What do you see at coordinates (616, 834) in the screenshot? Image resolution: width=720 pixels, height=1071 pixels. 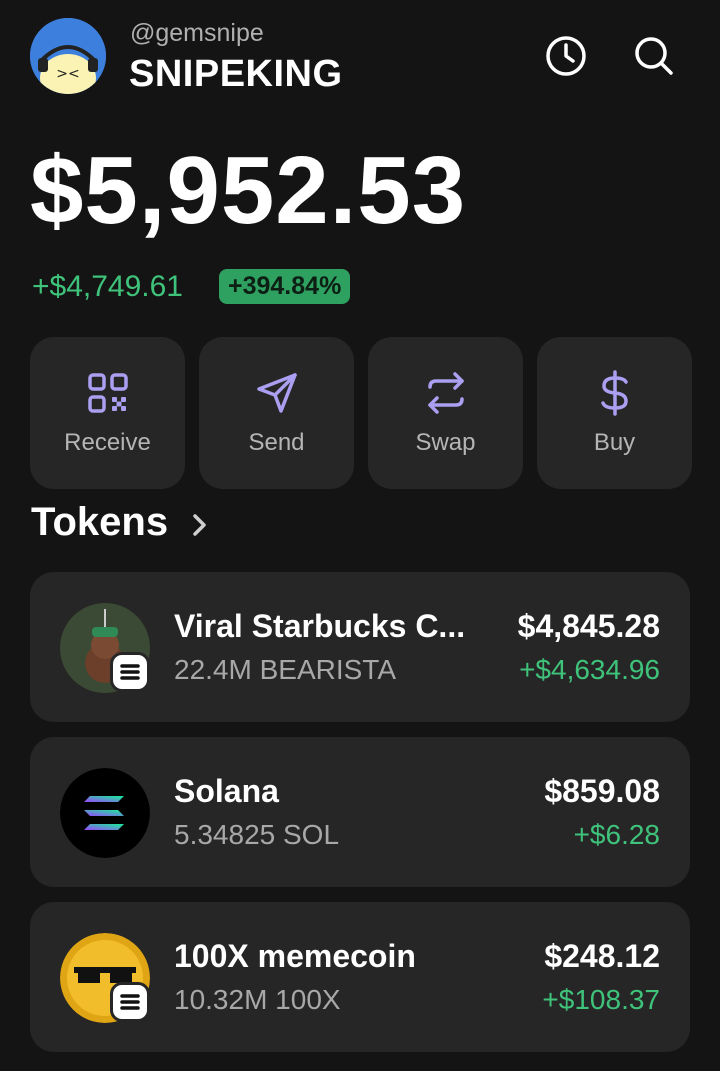 I see `token-change: +$6.28` at bounding box center [616, 834].